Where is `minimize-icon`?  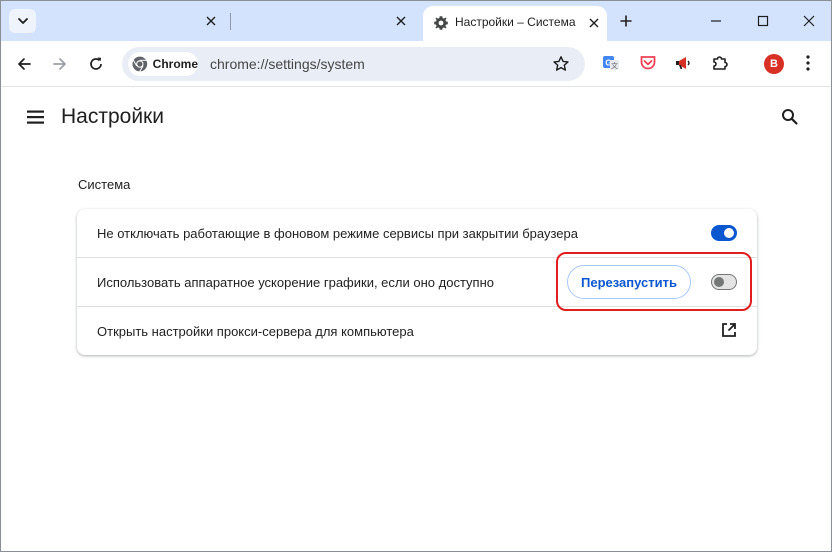
minimize-icon is located at coordinates (716, 21).